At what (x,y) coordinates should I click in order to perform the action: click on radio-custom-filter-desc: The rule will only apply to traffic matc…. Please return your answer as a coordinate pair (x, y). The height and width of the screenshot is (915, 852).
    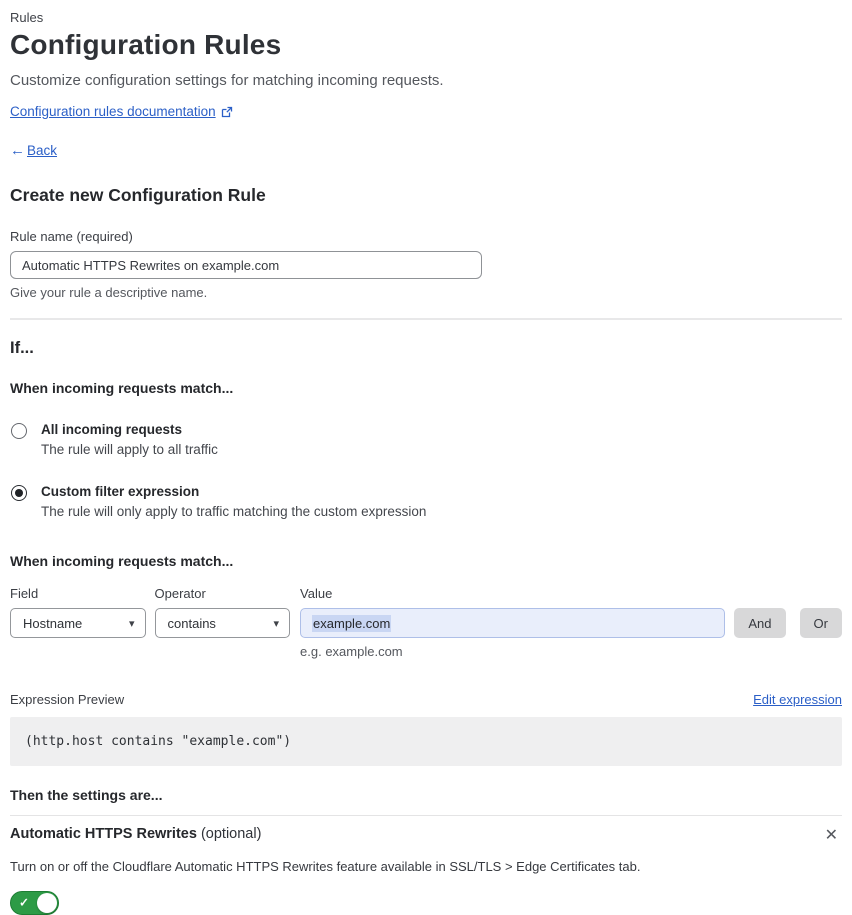
    Looking at the image, I should click on (234, 511).